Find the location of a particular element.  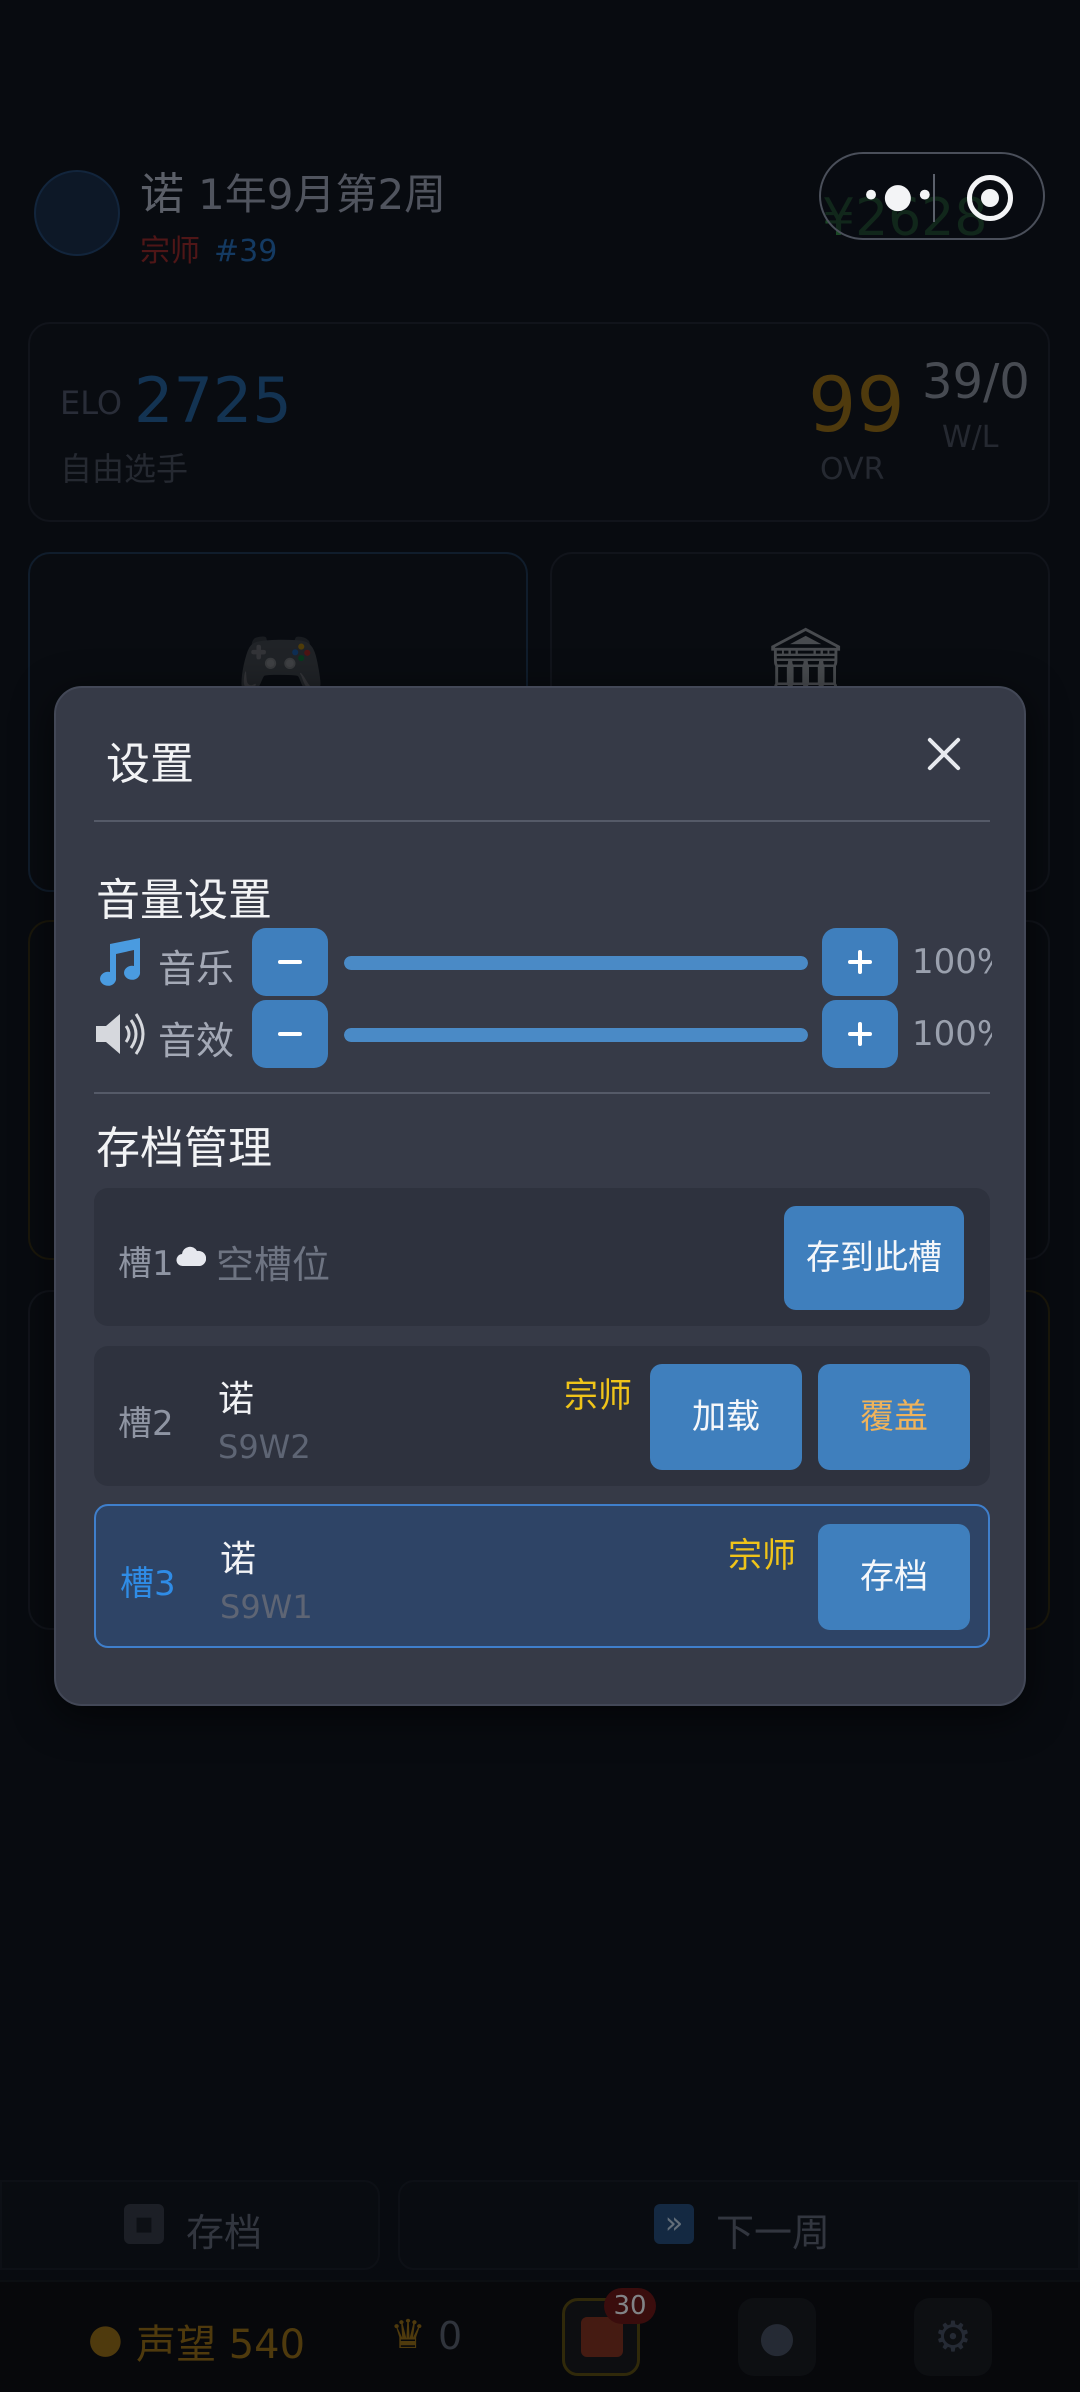

close-icon is located at coordinates (944, 754).